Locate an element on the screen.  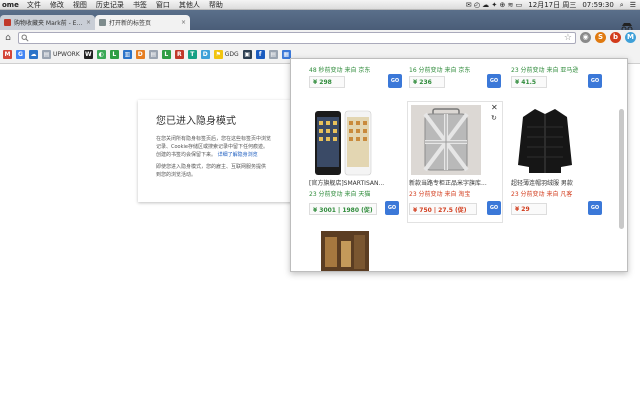
item-price: ¥ 298 is located at coordinates (327, 82).